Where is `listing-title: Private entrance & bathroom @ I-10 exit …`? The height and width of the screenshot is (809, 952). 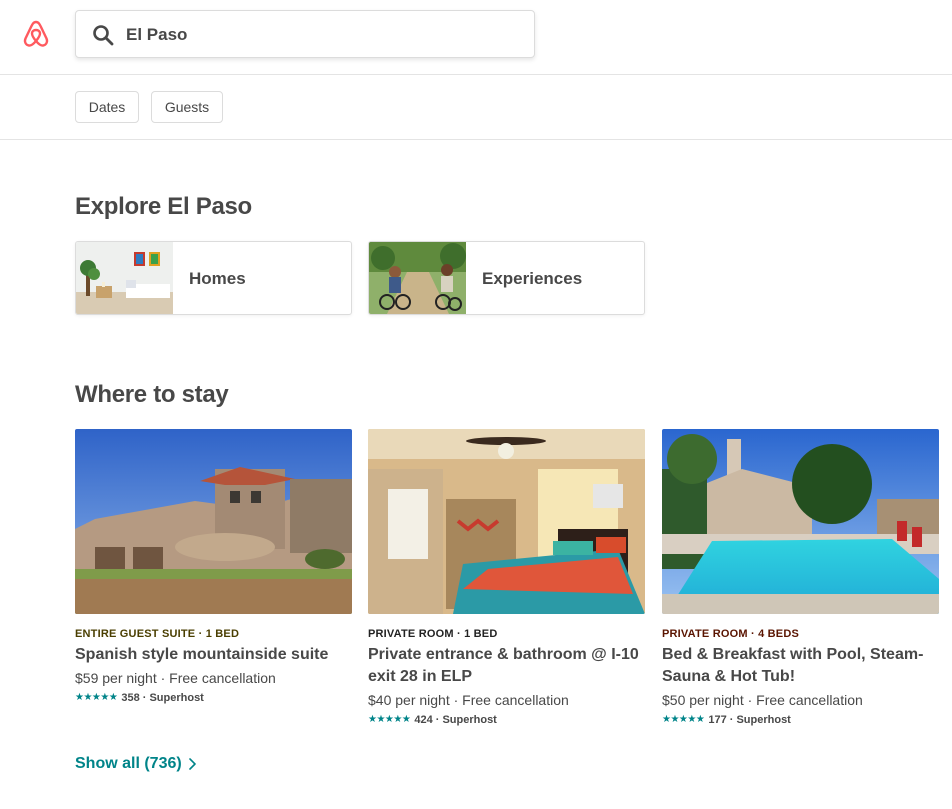
listing-title: Private entrance & bathroom @ I-10 exit … is located at coordinates (506, 666).